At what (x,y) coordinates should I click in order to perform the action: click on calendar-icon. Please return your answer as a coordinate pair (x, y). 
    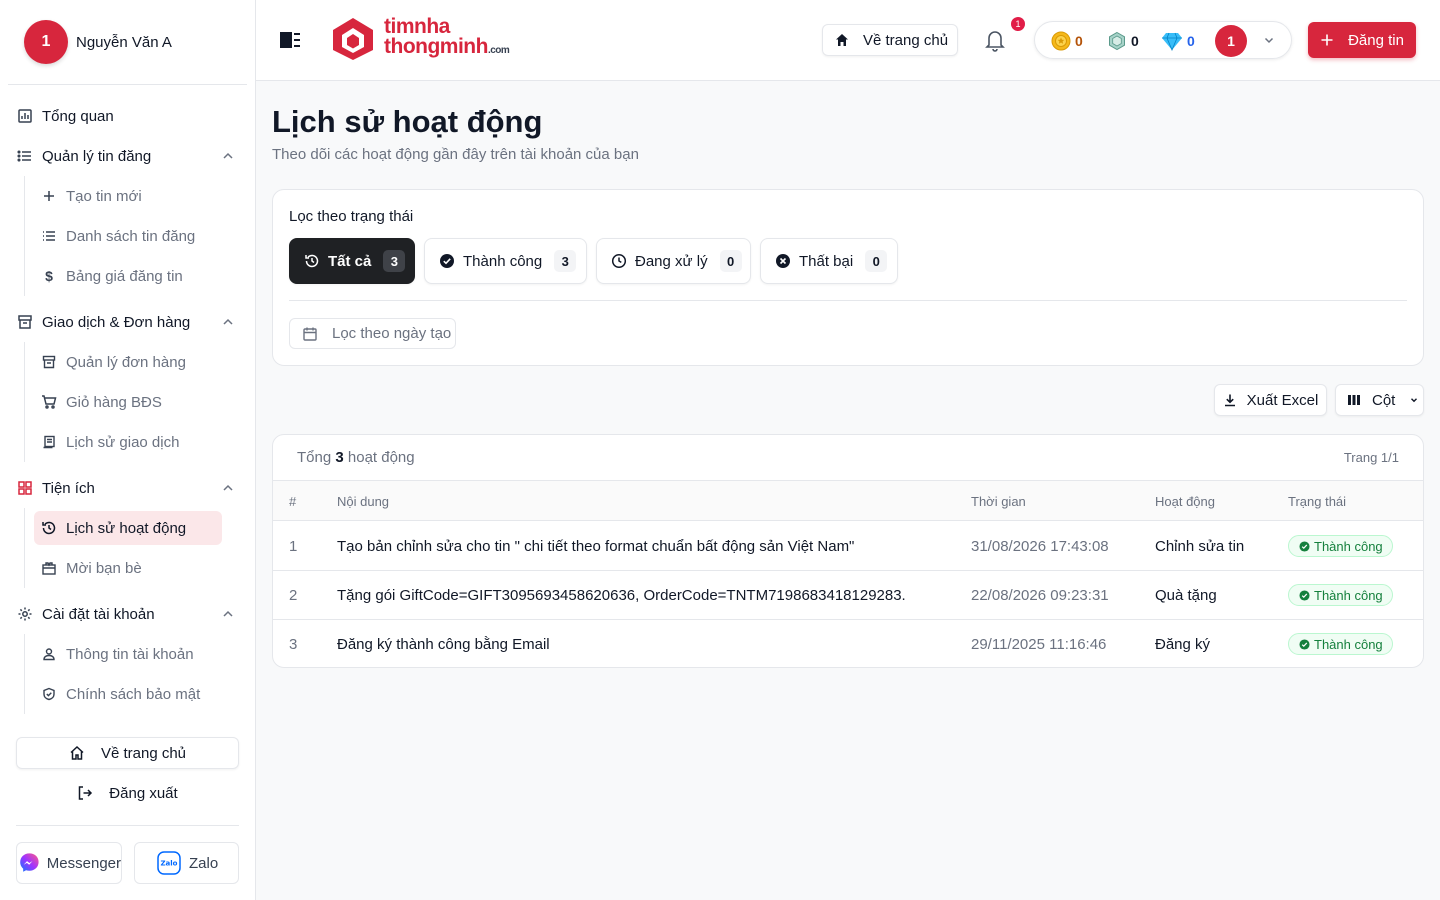
    Looking at the image, I should click on (310, 334).